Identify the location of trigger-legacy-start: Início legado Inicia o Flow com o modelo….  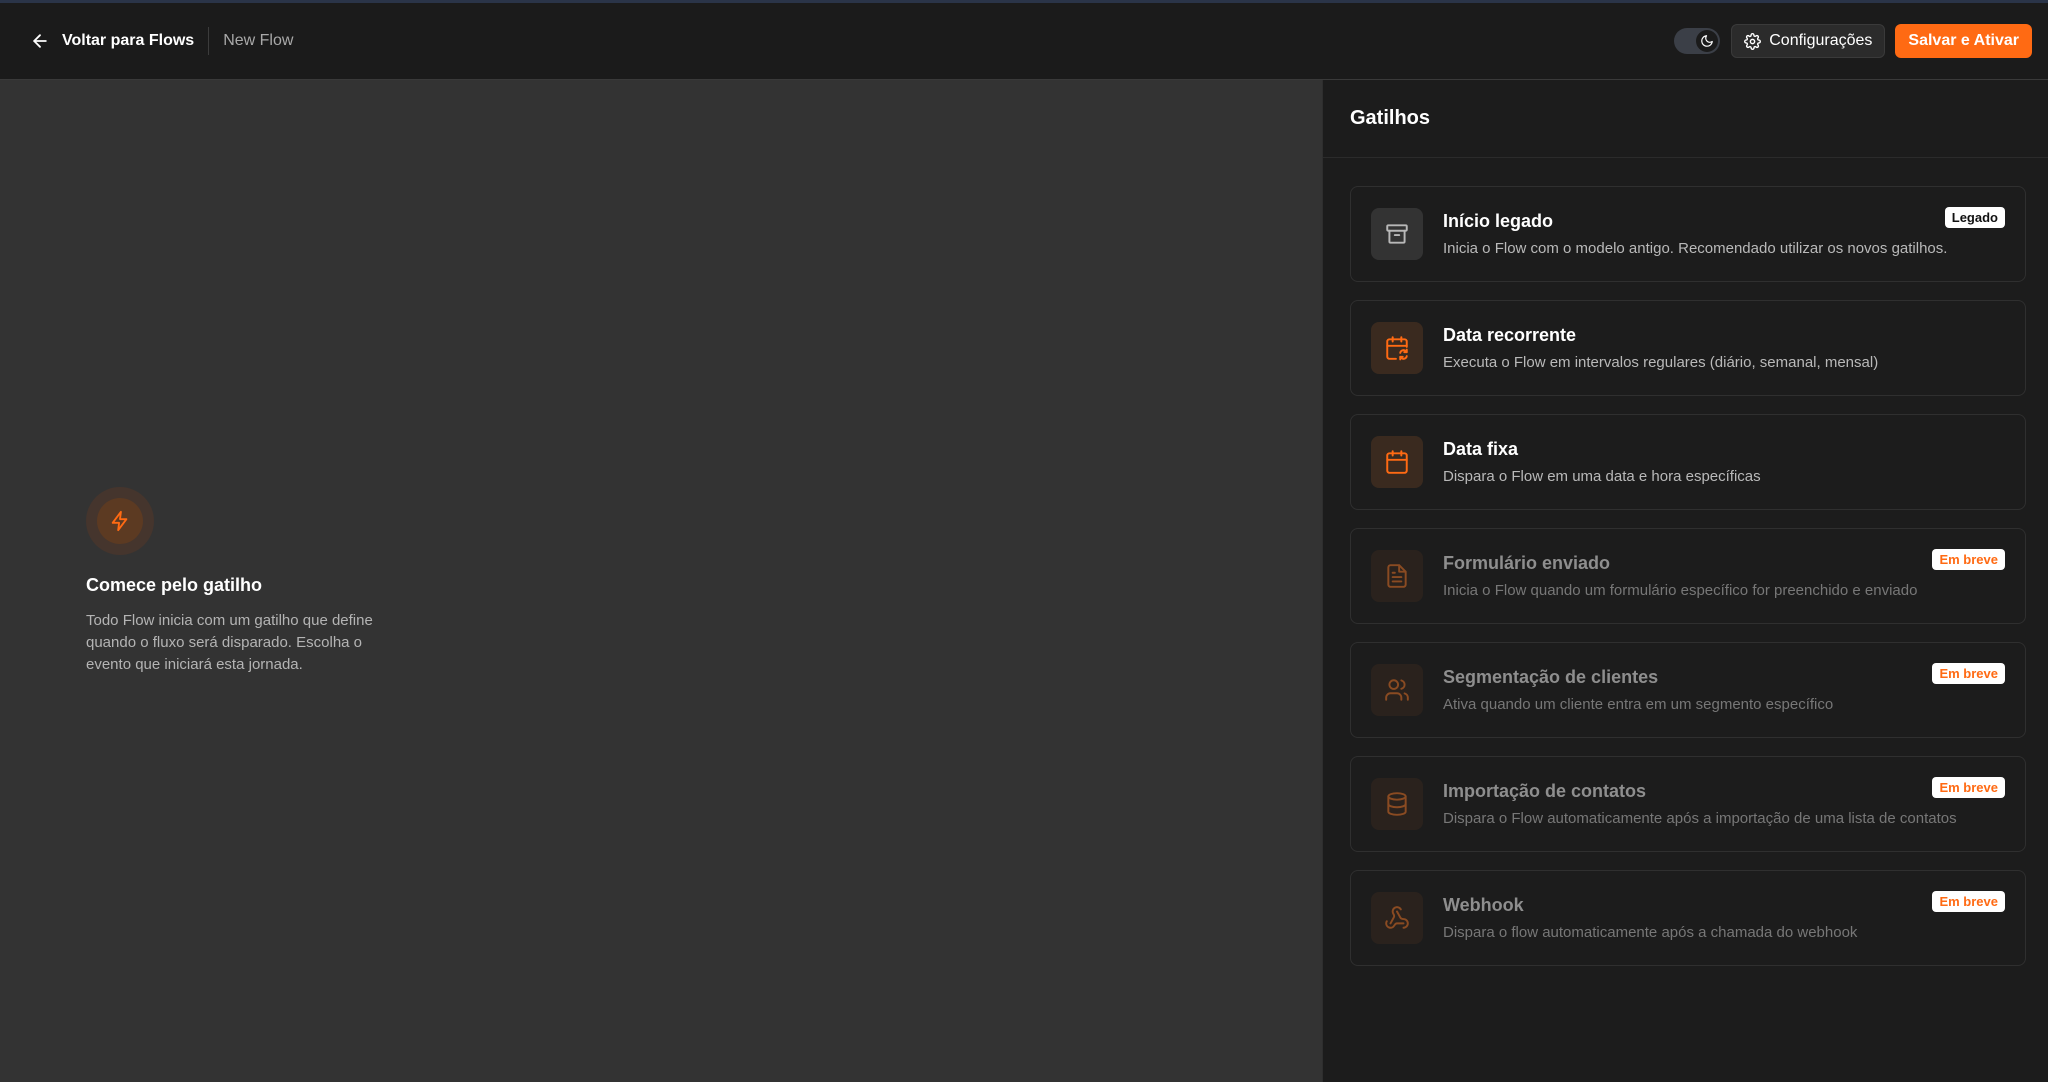
(1688, 234).